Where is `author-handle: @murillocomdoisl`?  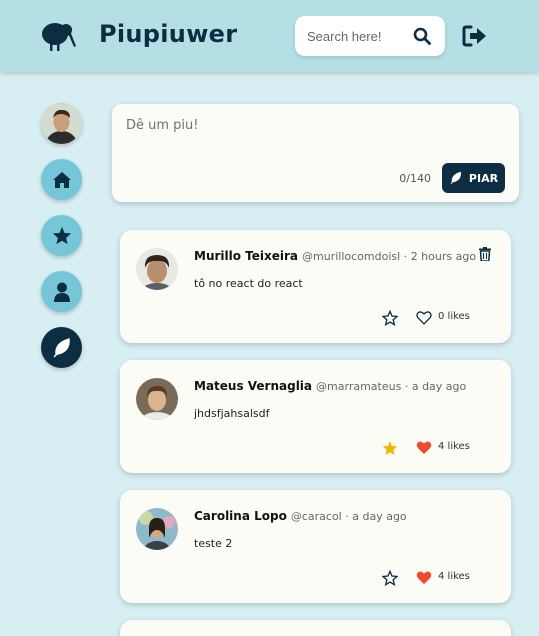
author-handle: @murillocomdoisl is located at coordinates (351, 256).